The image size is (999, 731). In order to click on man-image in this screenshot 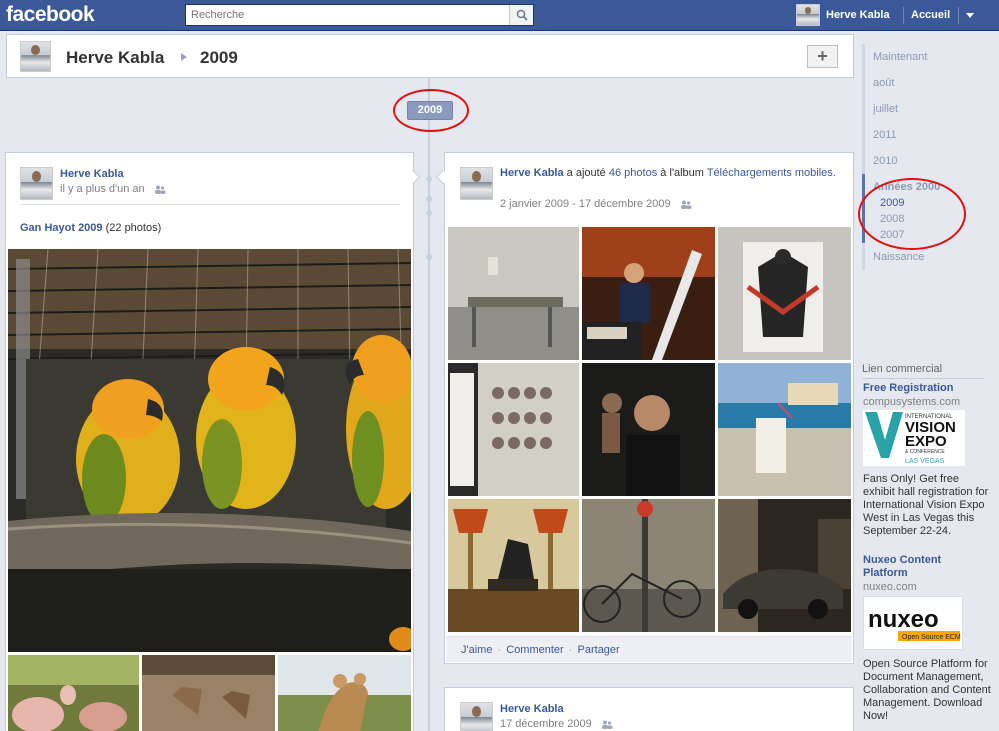, I will do `click(648, 429)`.